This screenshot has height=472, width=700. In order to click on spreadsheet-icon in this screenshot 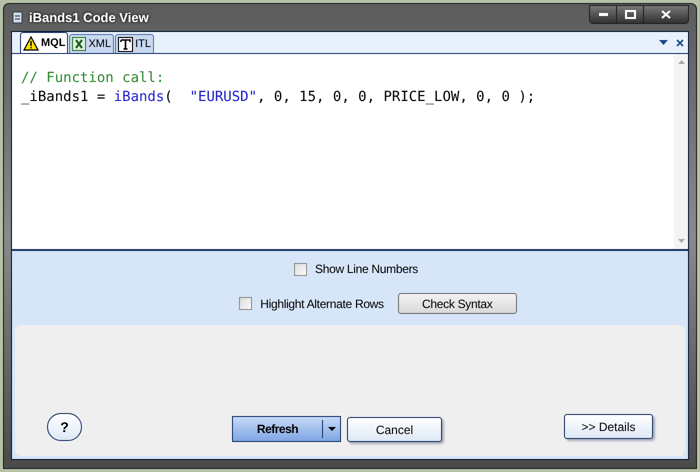, I will do `click(79, 44)`.